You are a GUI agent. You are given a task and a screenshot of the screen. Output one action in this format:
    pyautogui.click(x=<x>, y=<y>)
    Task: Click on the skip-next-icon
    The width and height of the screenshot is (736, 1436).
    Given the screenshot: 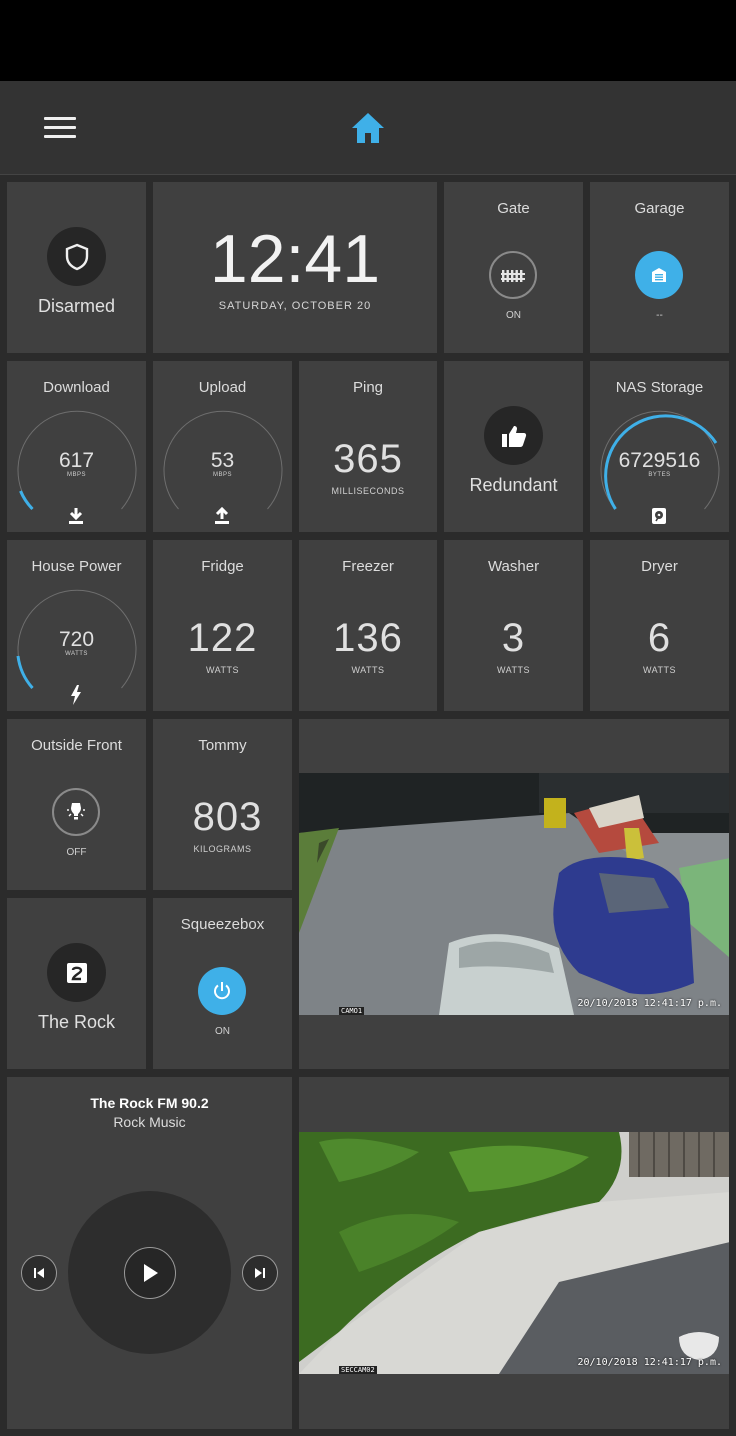 What is the action you would take?
    pyautogui.click(x=260, y=1273)
    